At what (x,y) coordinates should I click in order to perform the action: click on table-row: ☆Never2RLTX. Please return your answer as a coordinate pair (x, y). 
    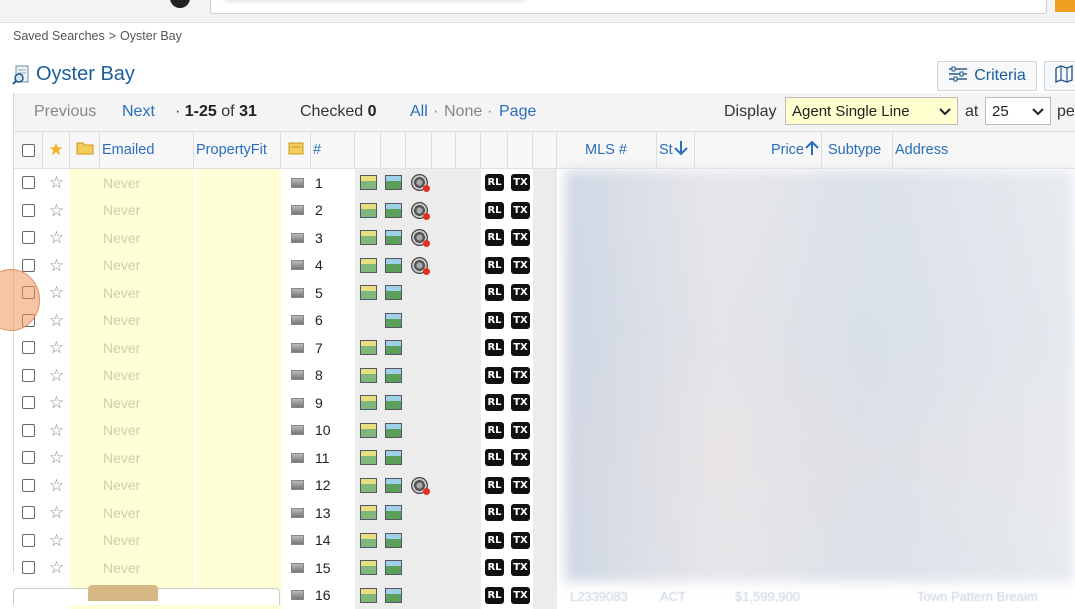
    Looking at the image, I should click on (294, 211).